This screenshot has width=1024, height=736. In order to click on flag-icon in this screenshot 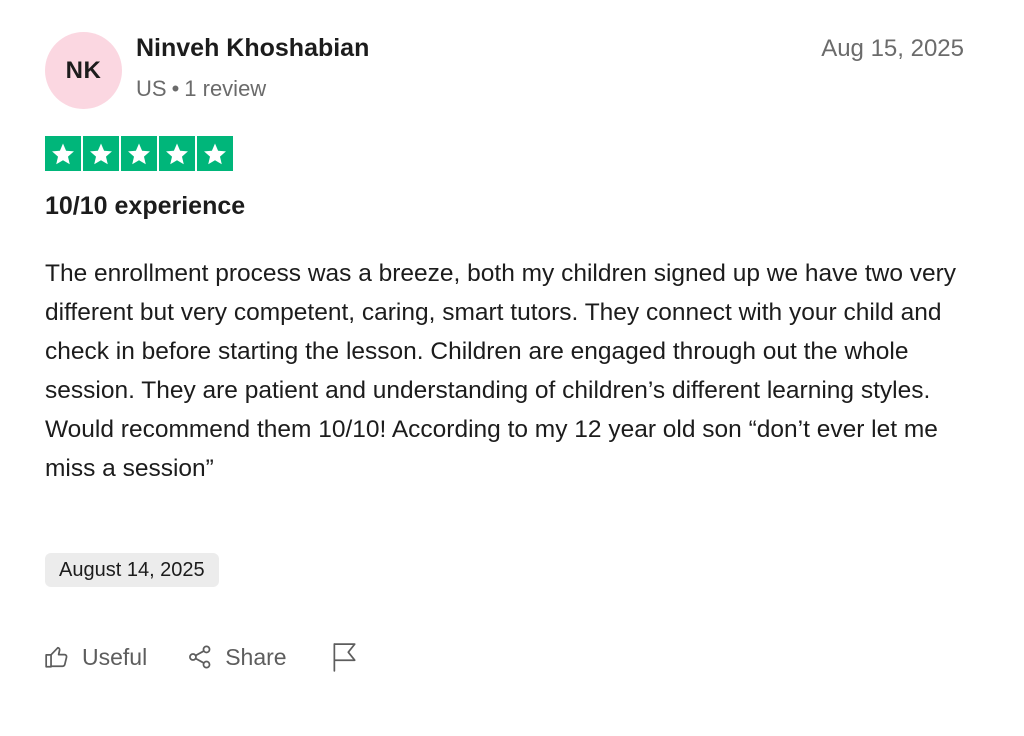, I will do `click(344, 657)`.